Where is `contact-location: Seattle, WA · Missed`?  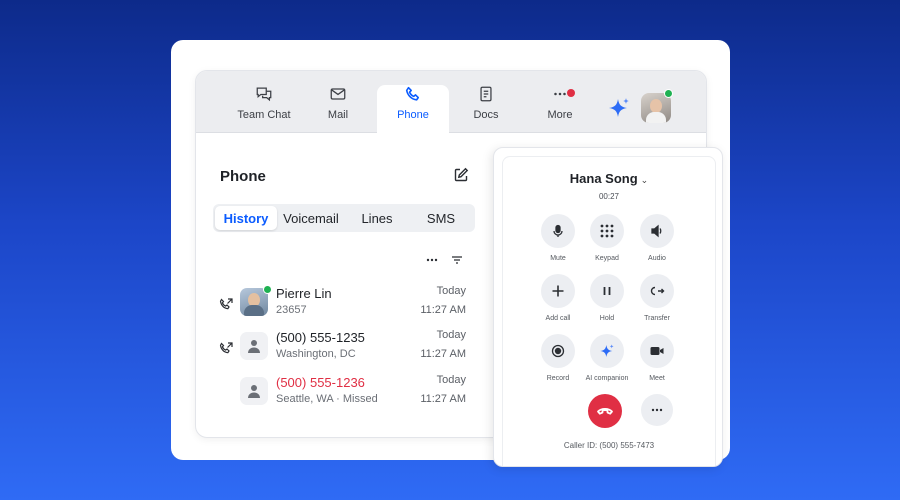 contact-location: Seattle, WA · Missed is located at coordinates (327, 399).